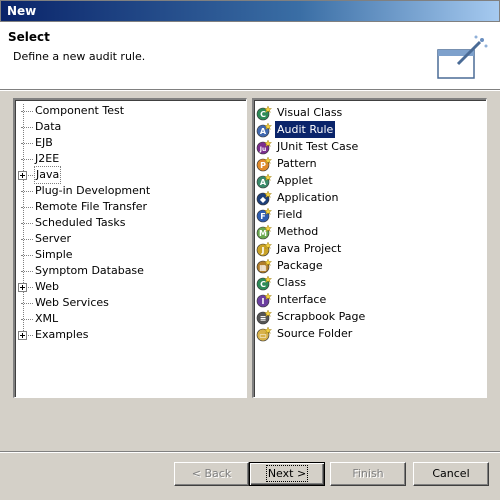 Image resolution: width=500 pixels, height=500 pixels. What do you see at coordinates (130, 143) in the screenshot?
I see `tree-item: EJB` at bounding box center [130, 143].